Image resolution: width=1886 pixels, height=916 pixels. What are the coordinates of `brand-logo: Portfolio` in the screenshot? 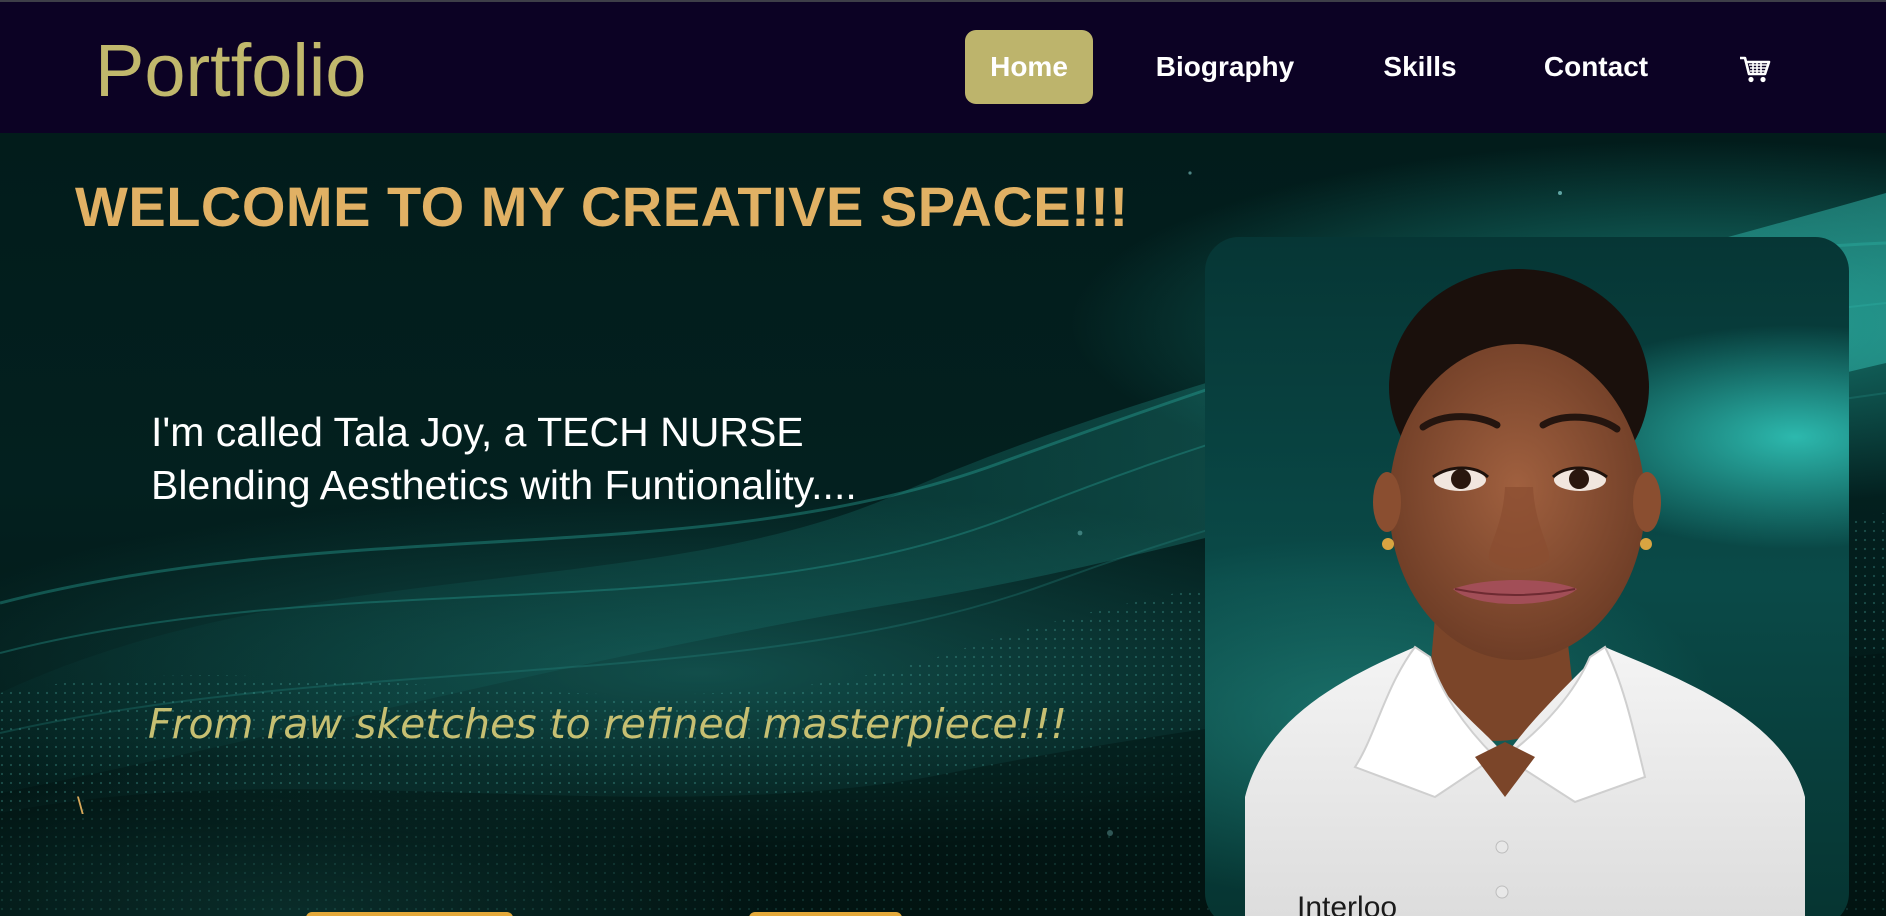 It's located at (230, 71).